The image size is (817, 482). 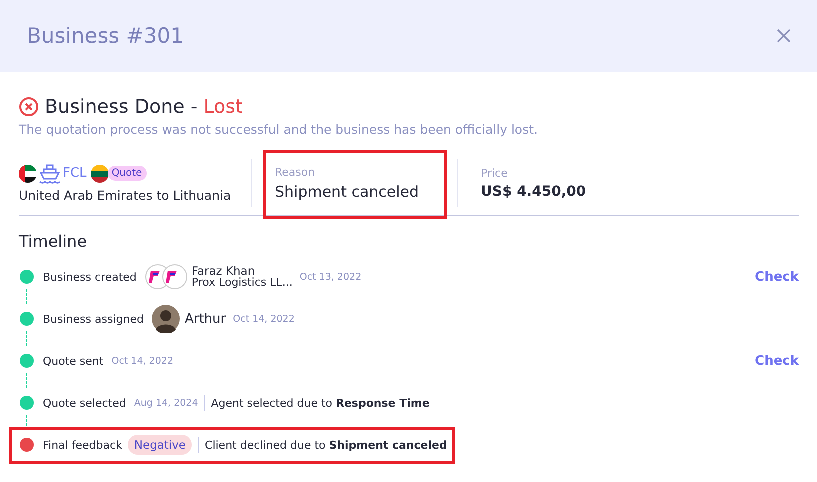 What do you see at coordinates (320, 403) in the screenshot?
I see `event-note: Agent selected due to Response Time` at bounding box center [320, 403].